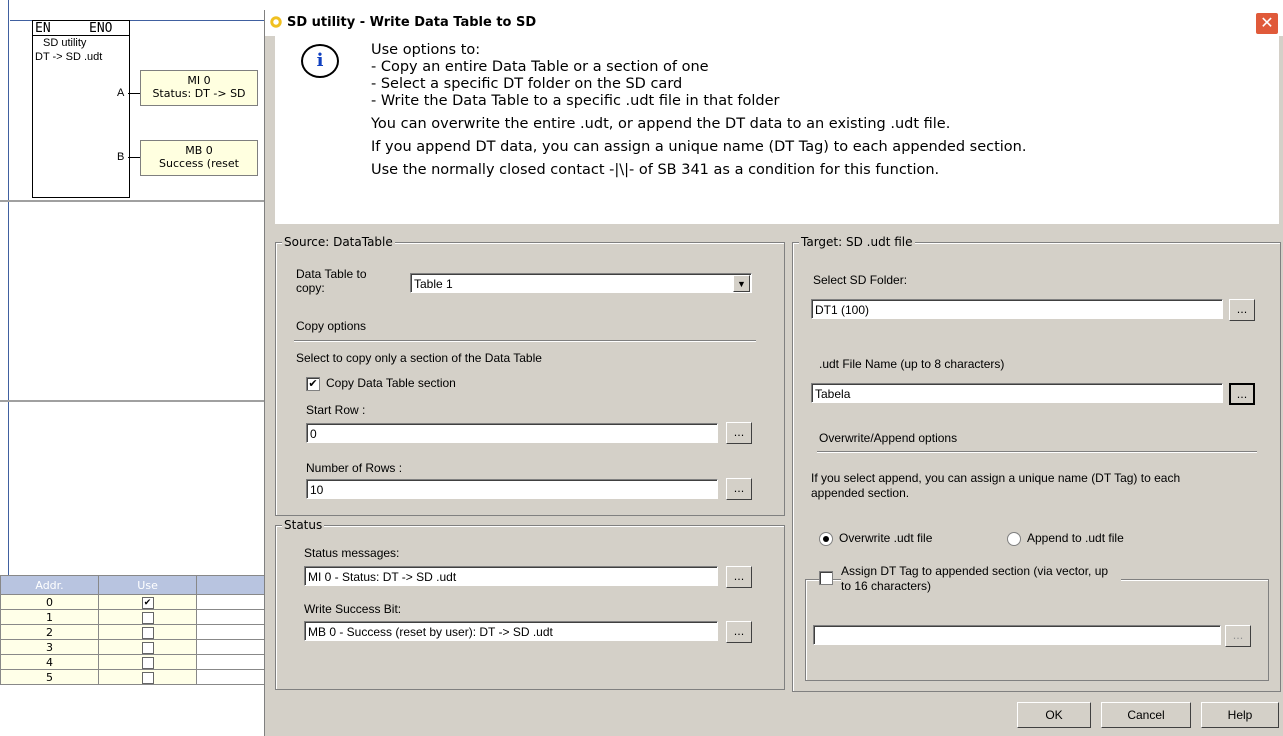  What do you see at coordinates (826, 578) in the screenshot?
I see `dt-tag-checkbox` at bounding box center [826, 578].